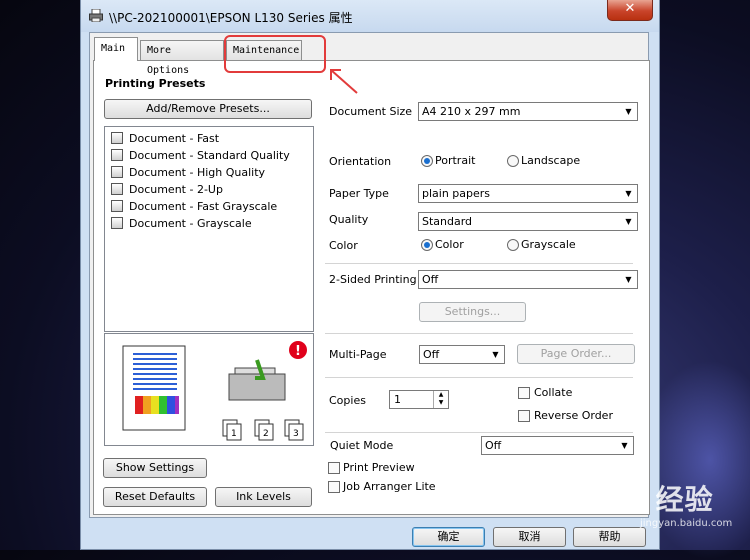  Describe the element at coordinates (266, 434) in the screenshot. I see `svg-text: 2` at that location.